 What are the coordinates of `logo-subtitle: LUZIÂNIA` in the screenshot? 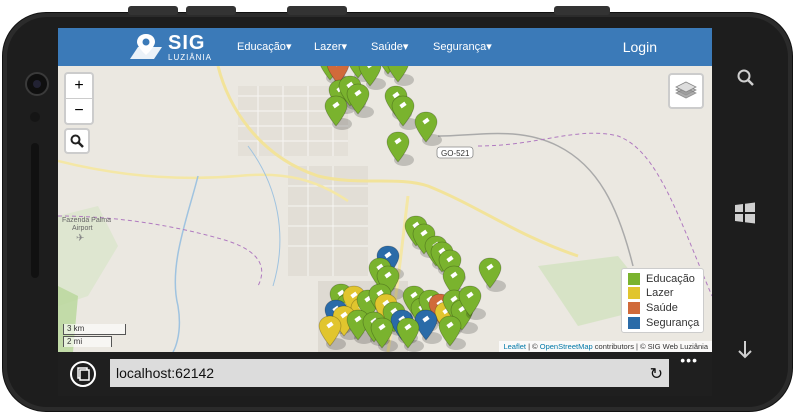 It's located at (190, 57).